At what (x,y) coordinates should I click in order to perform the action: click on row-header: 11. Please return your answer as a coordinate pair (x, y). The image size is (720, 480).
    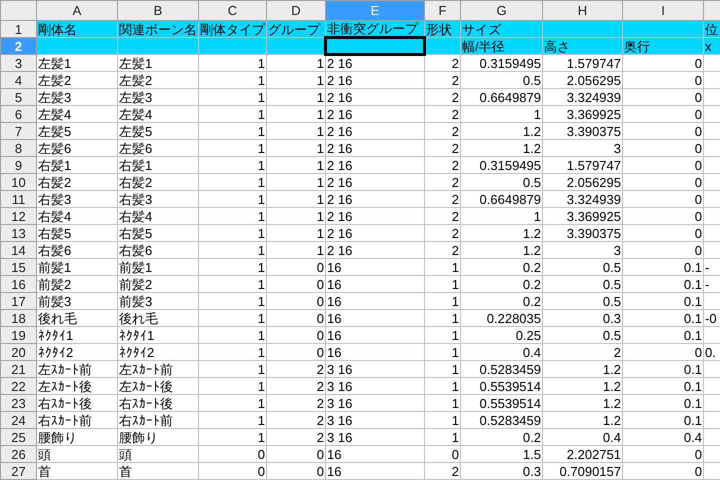
    Looking at the image, I should click on (18, 199).